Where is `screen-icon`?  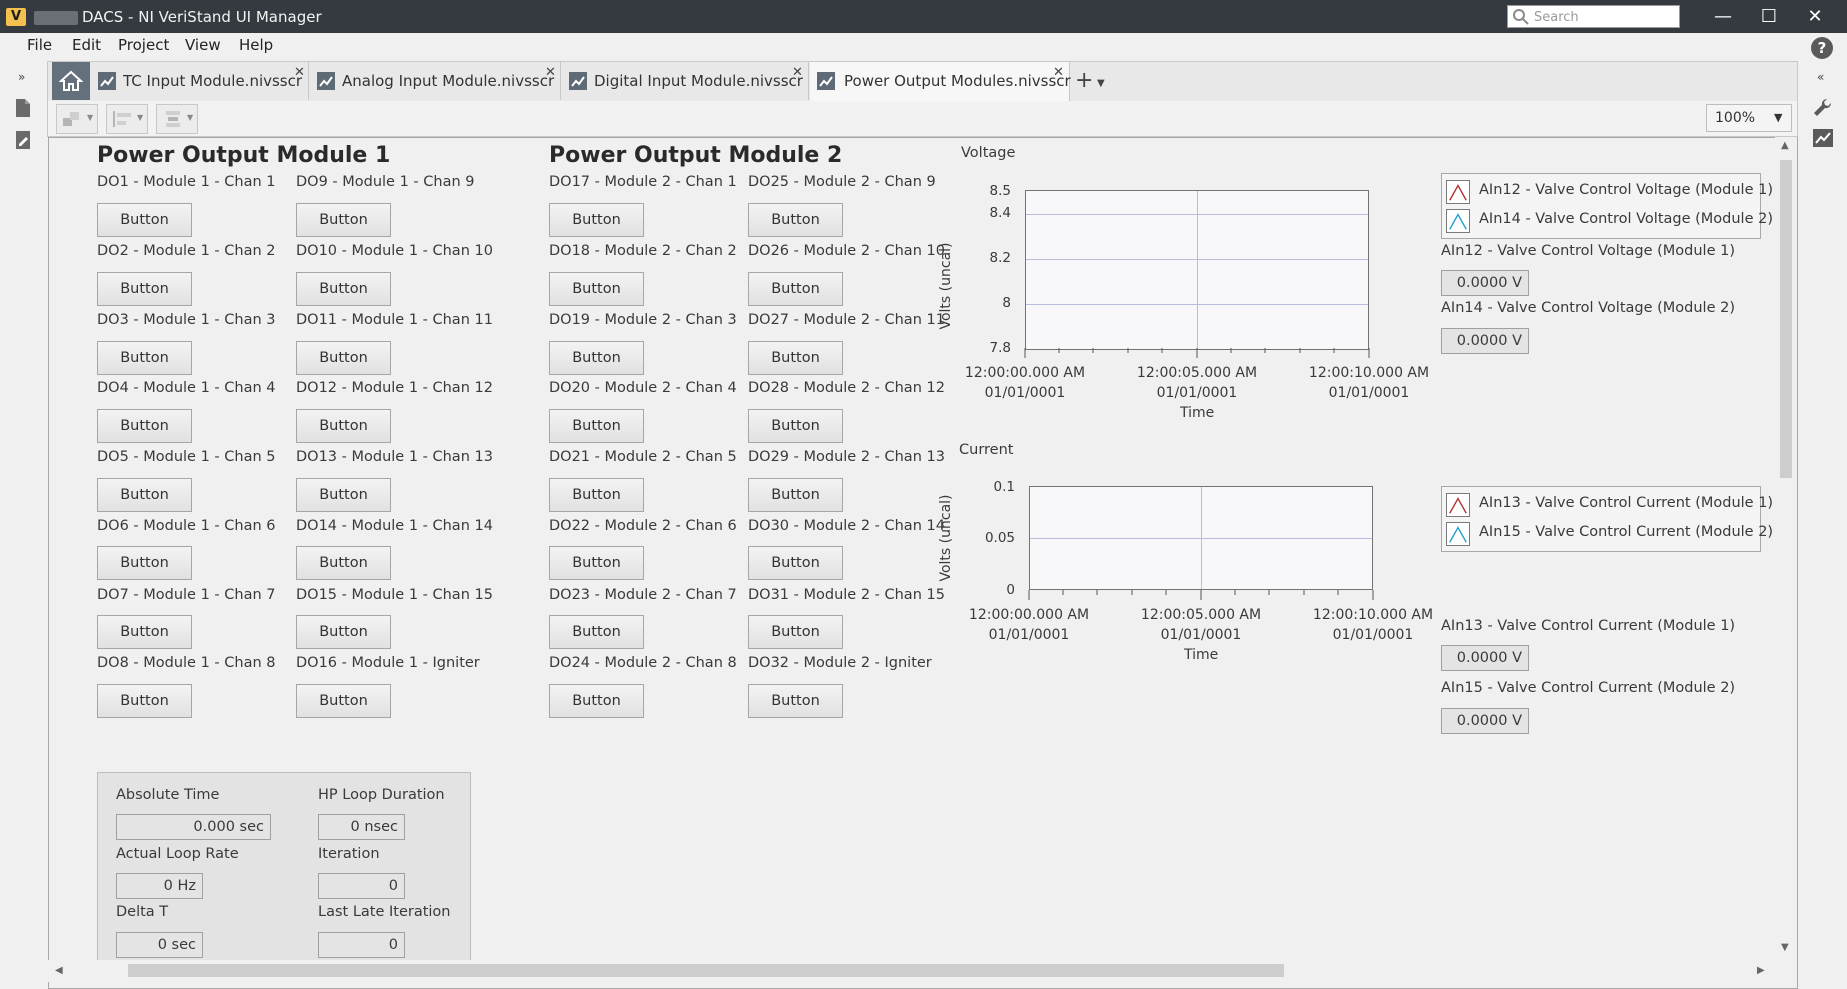
screen-icon is located at coordinates (326, 81).